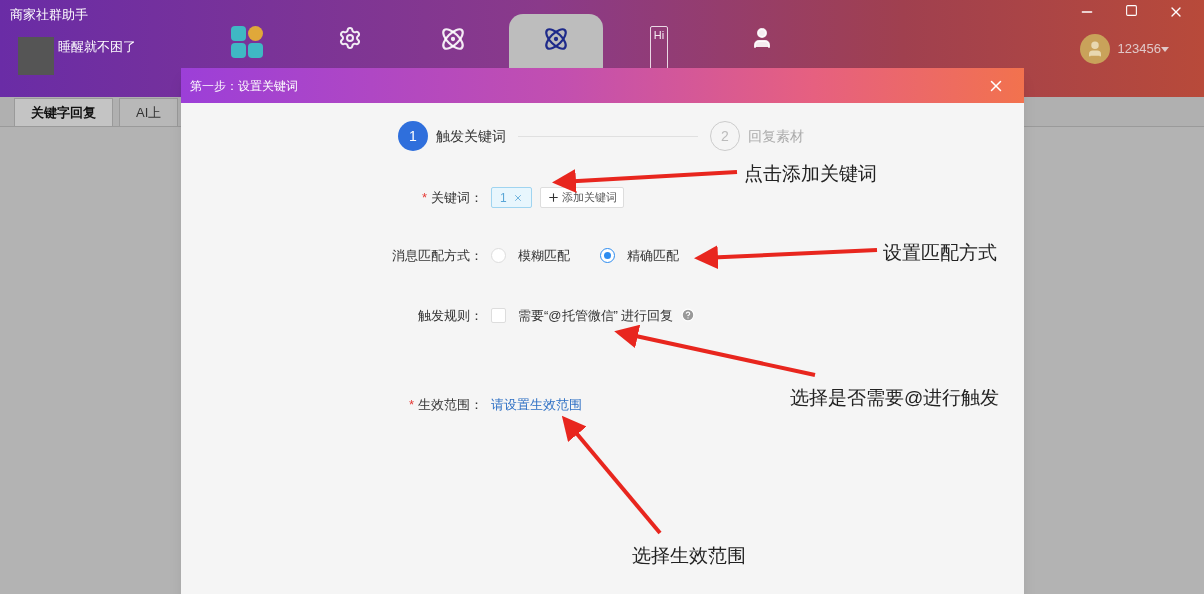 This screenshot has width=1204, height=594. What do you see at coordinates (1131, 10) in the screenshot?
I see `maximize-icon` at bounding box center [1131, 10].